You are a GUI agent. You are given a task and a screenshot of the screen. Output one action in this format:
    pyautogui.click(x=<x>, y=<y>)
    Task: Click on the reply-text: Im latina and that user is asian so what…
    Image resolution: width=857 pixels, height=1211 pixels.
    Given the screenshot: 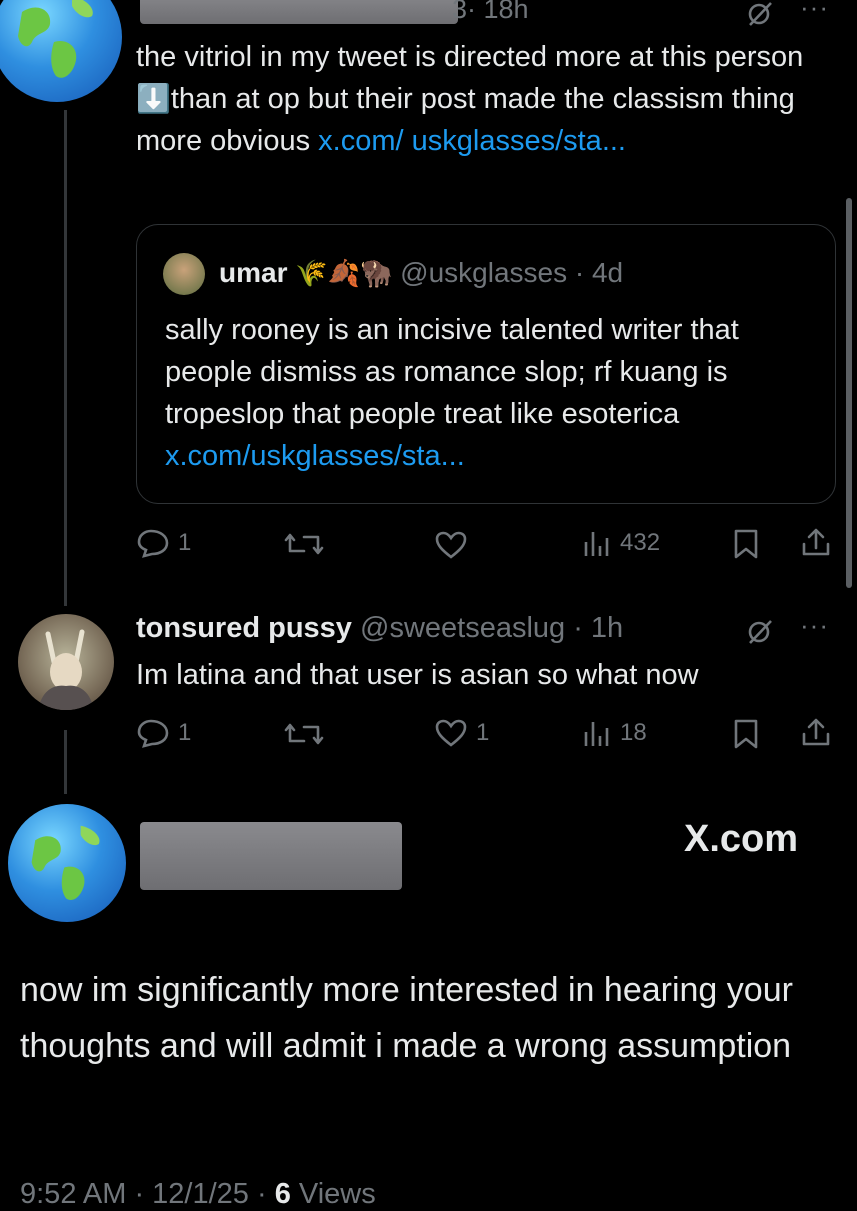 What is the action you would take?
    pyautogui.click(x=417, y=675)
    